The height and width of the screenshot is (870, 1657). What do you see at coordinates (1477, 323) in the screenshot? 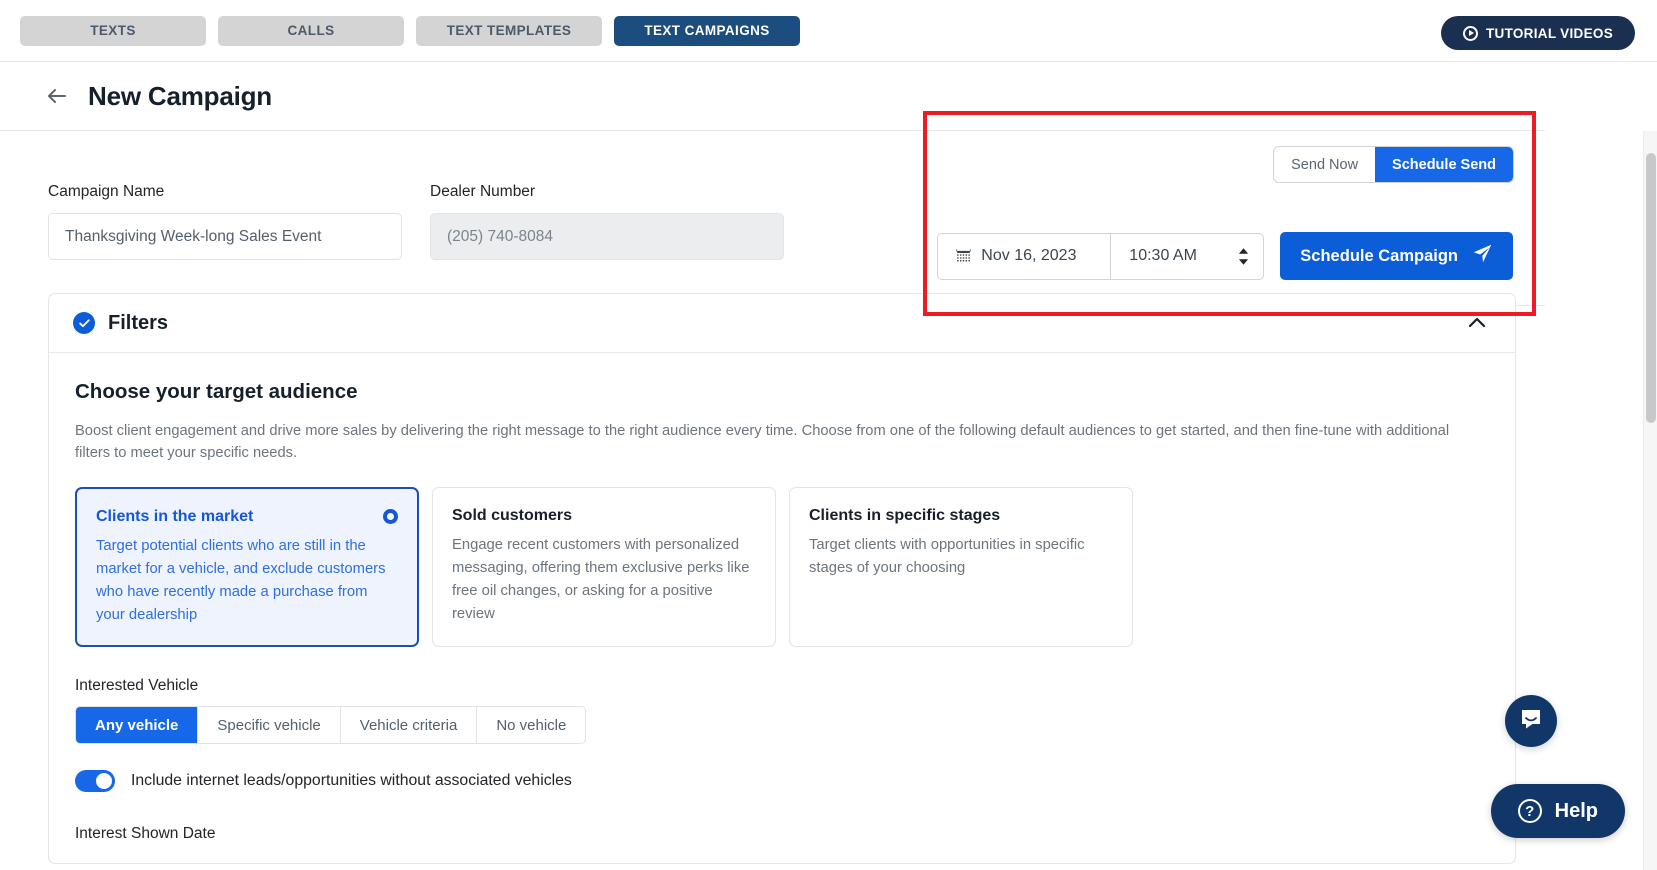
I see `chevron-up-icon` at bounding box center [1477, 323].